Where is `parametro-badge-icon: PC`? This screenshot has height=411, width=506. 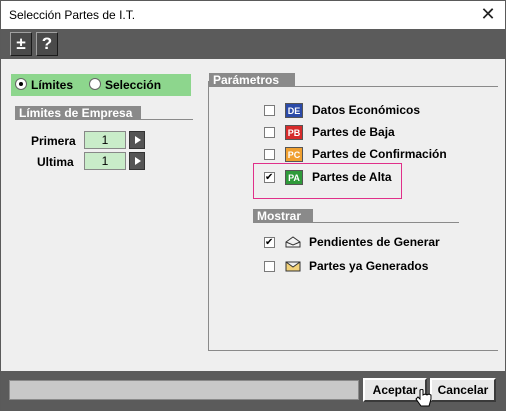 parametro-badge-icon: PC is located at coordinates (294, 154).